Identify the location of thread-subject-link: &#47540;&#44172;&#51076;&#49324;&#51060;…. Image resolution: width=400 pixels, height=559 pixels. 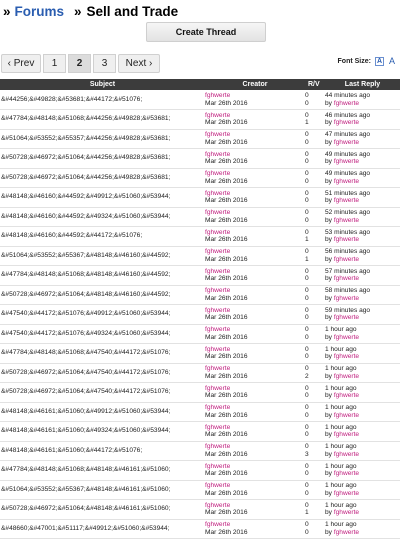
(85, 333).